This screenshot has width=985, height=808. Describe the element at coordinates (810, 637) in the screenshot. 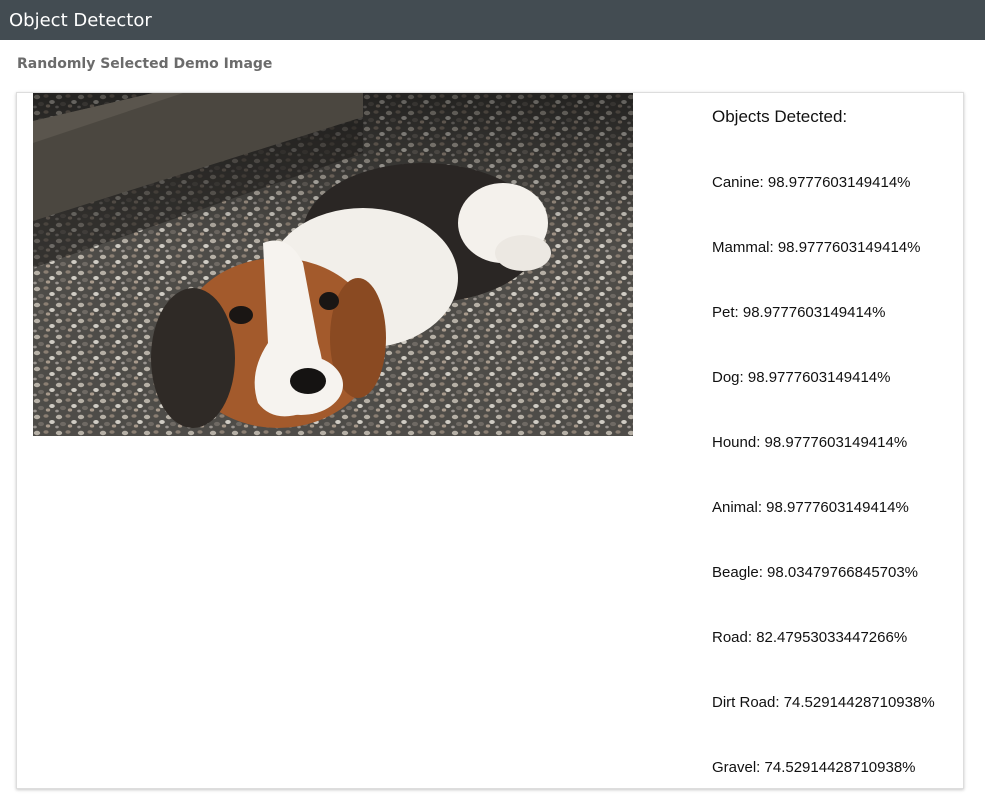

I see `result-item-road: Road: 82.47953033447266%` at that location.